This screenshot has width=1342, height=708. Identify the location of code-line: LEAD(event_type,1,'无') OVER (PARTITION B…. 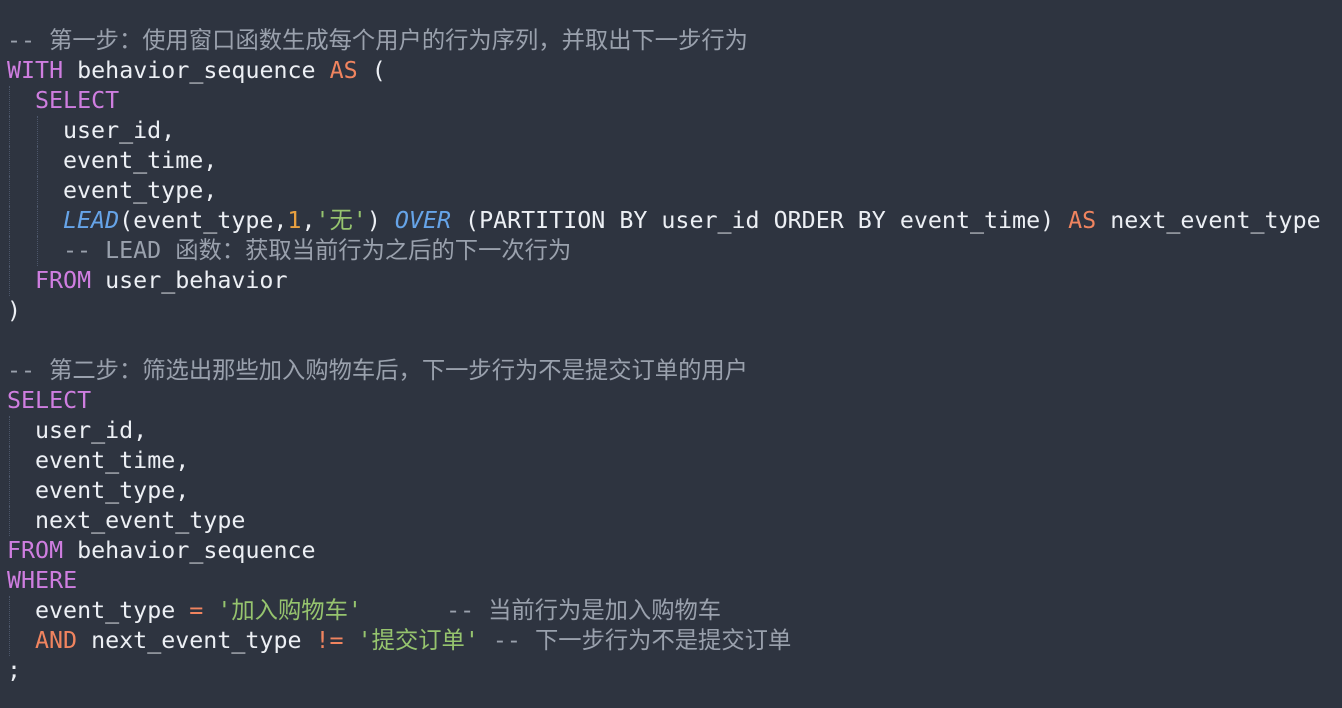
(671, 221).